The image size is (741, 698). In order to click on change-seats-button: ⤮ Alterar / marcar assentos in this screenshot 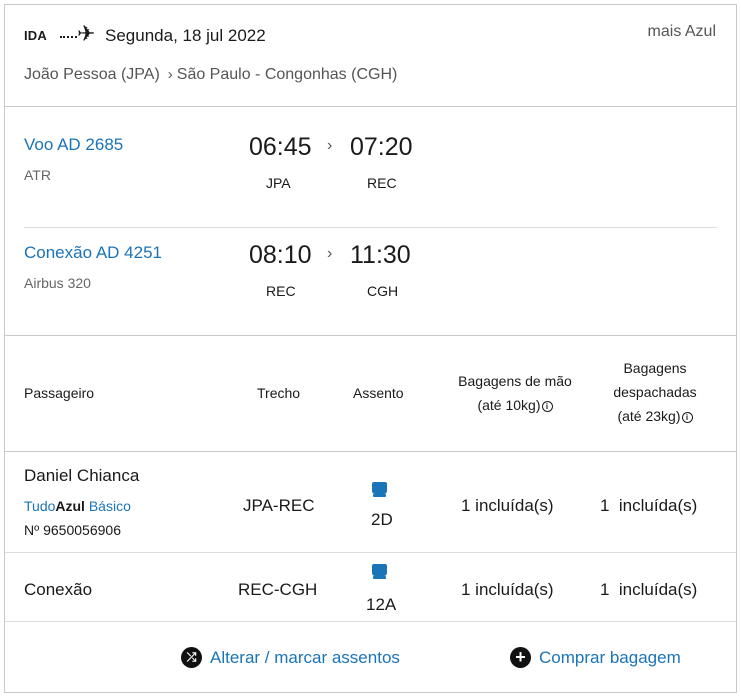, I will do `click(290, 657)`.